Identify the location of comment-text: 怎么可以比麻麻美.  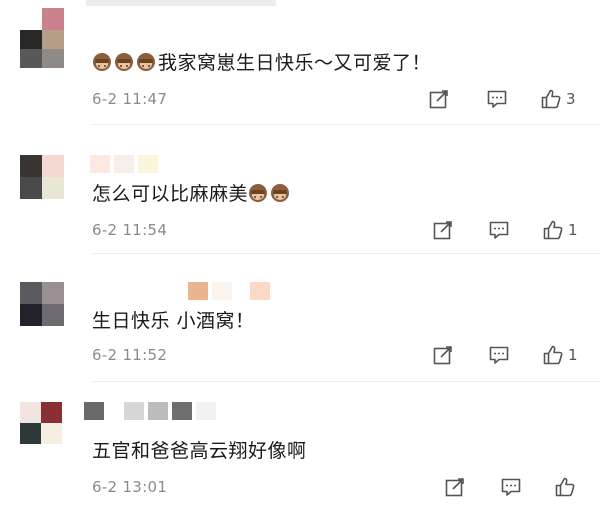
(192, 192).